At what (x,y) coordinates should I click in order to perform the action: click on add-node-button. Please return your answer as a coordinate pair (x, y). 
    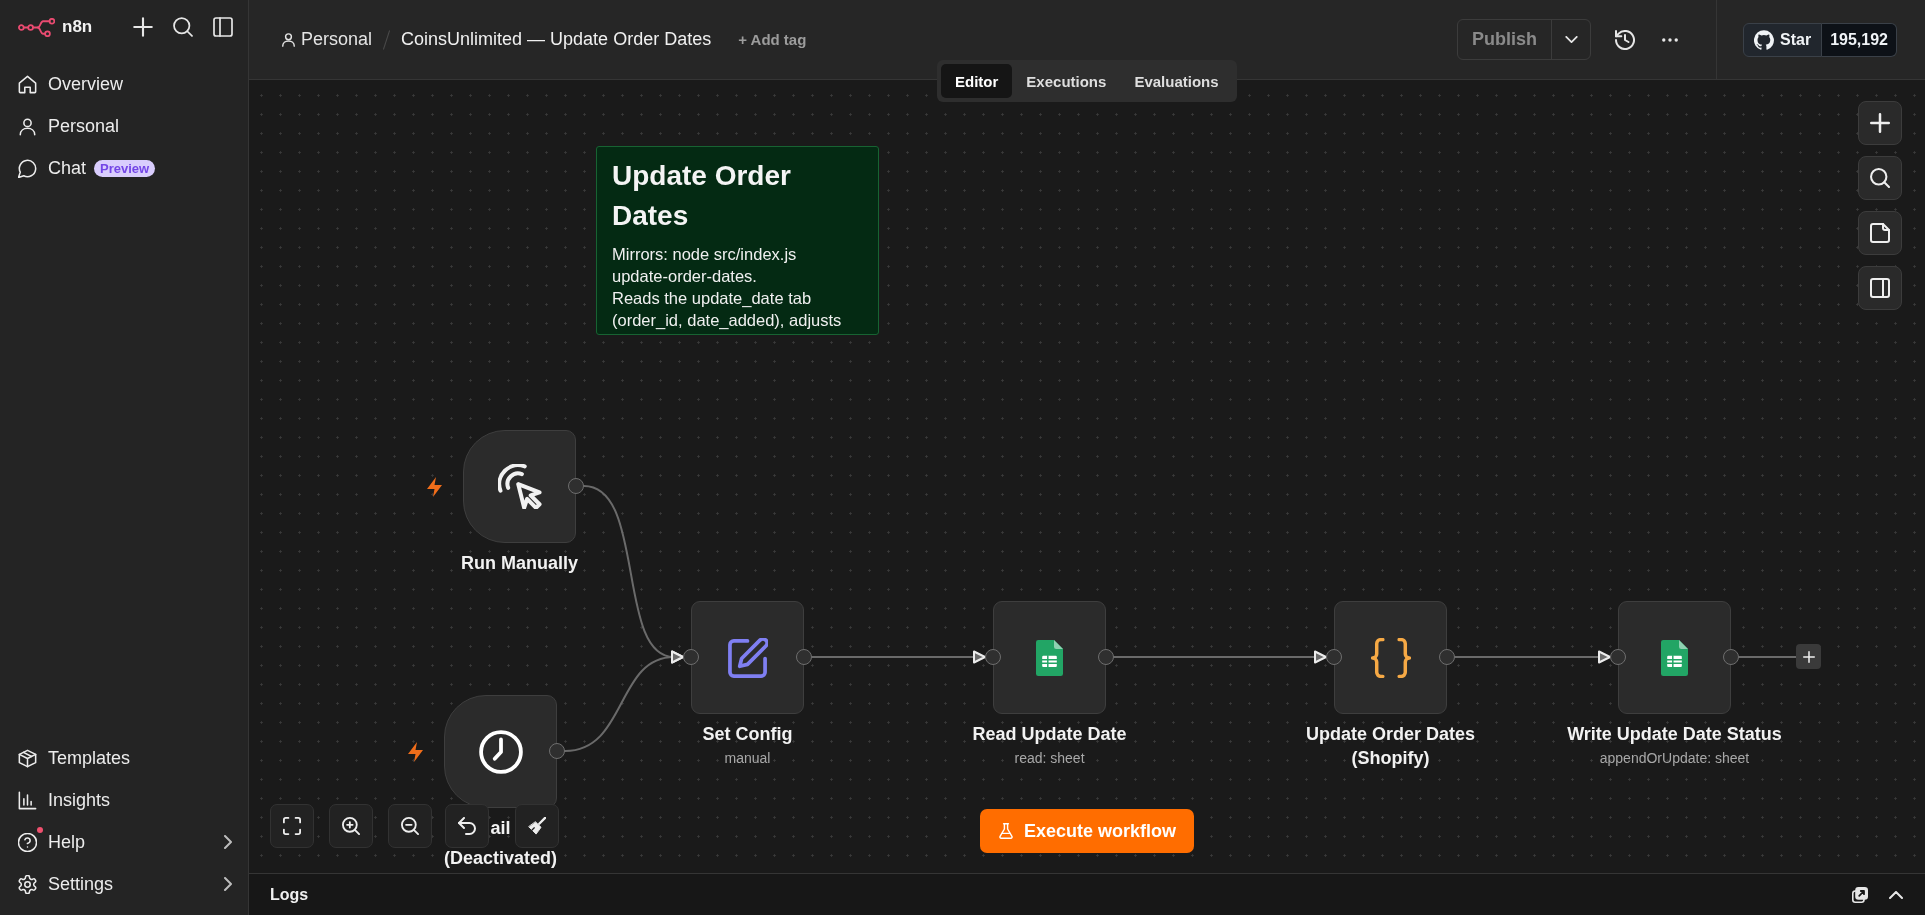
    Looking at the image, I should click on (1808, 656).